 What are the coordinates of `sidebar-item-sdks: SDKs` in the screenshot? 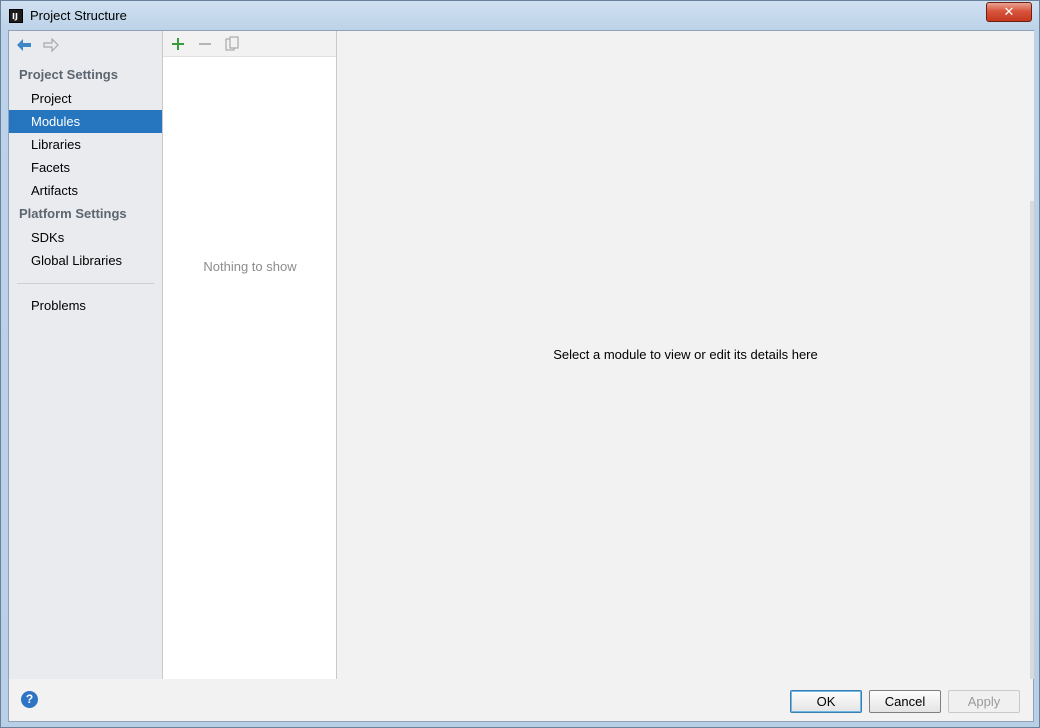 It's located at (85, 237).